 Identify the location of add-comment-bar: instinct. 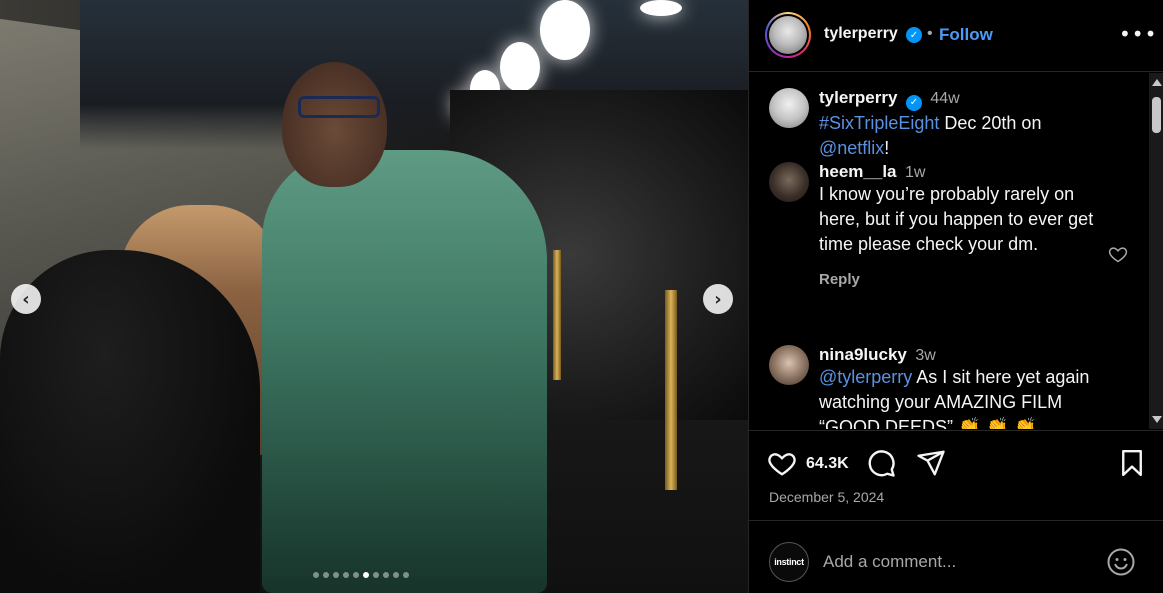
(956, 556).